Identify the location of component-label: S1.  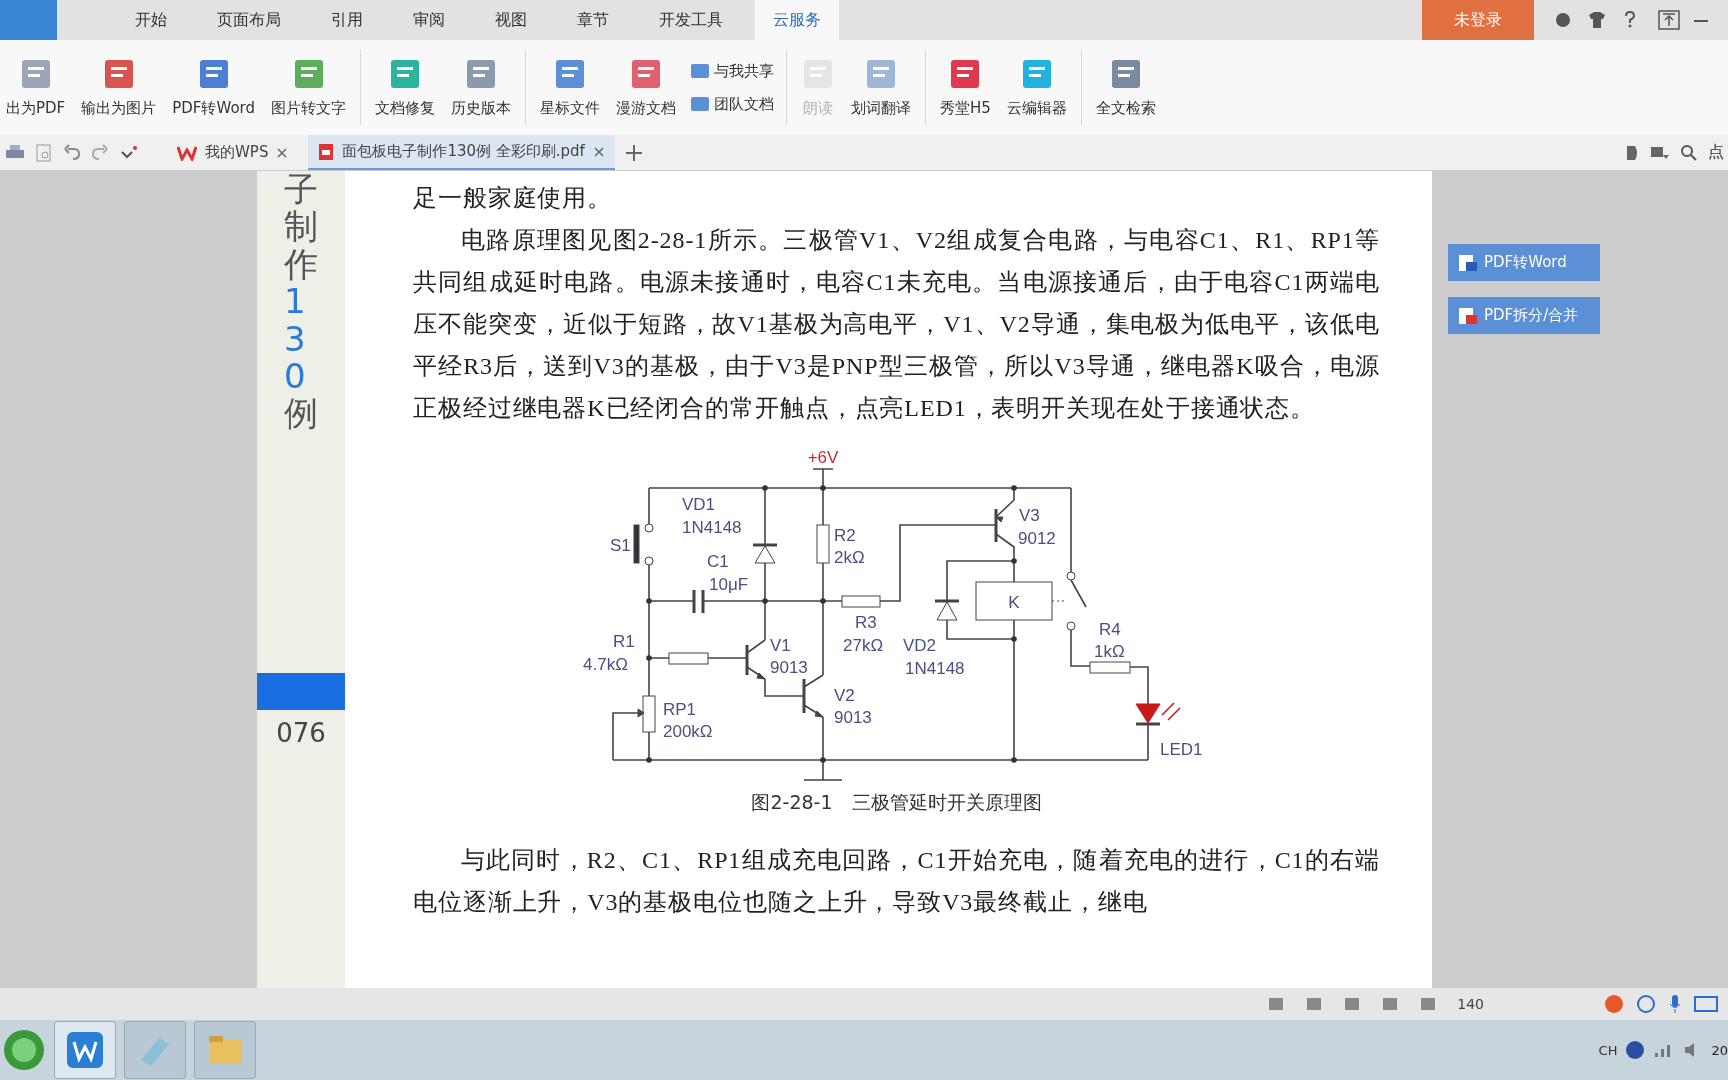
(620, 545).